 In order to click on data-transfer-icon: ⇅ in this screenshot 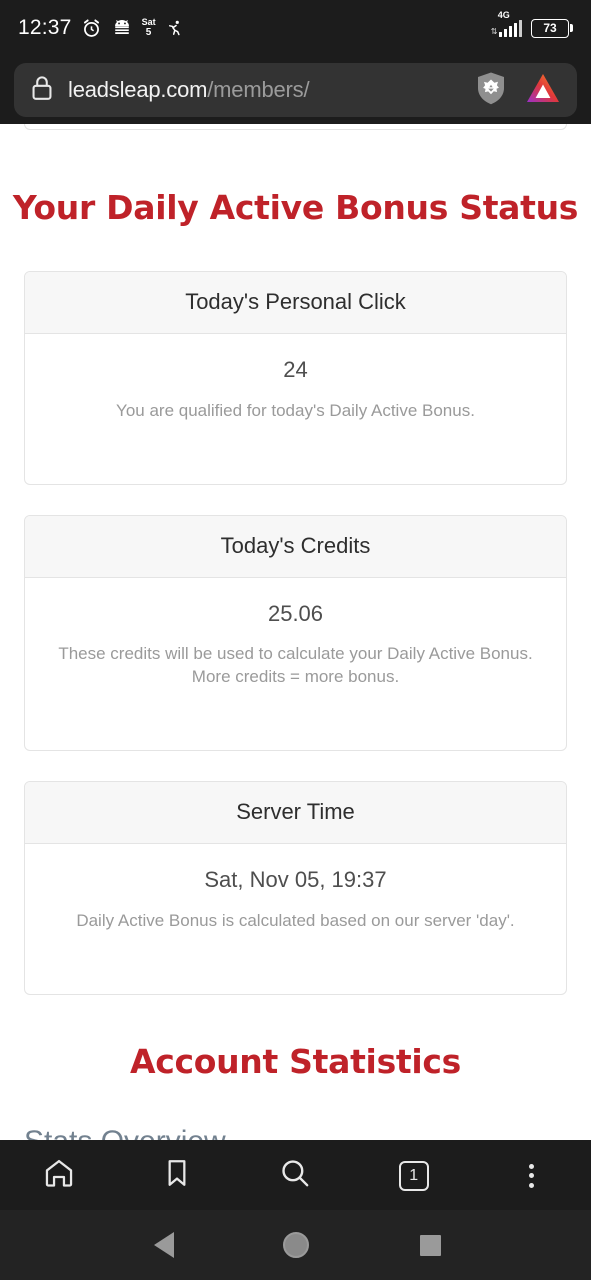, I will do `click(494, 31)`.